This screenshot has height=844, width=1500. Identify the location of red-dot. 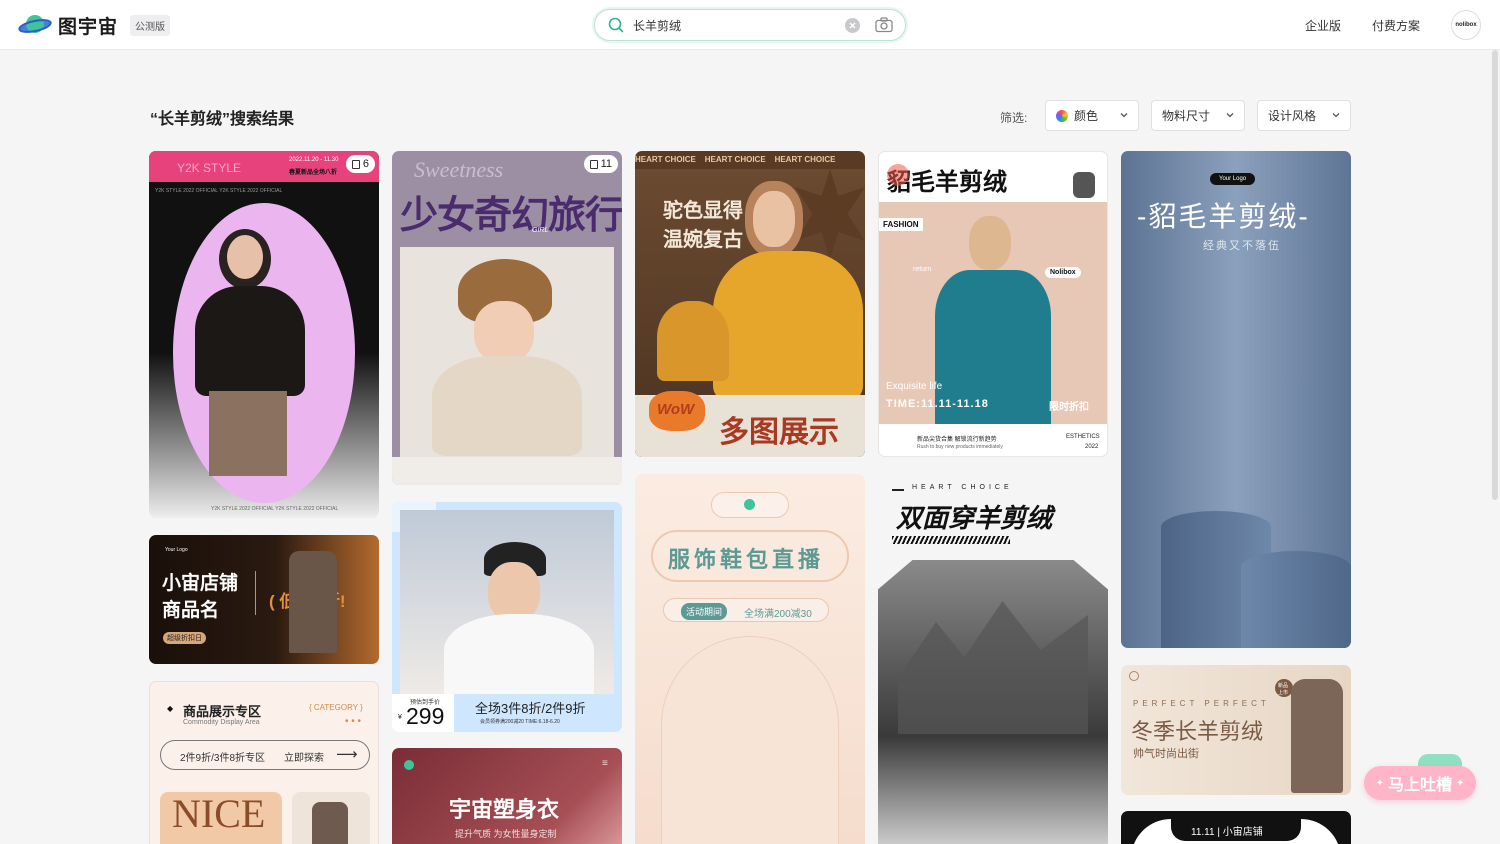
(898, 175).